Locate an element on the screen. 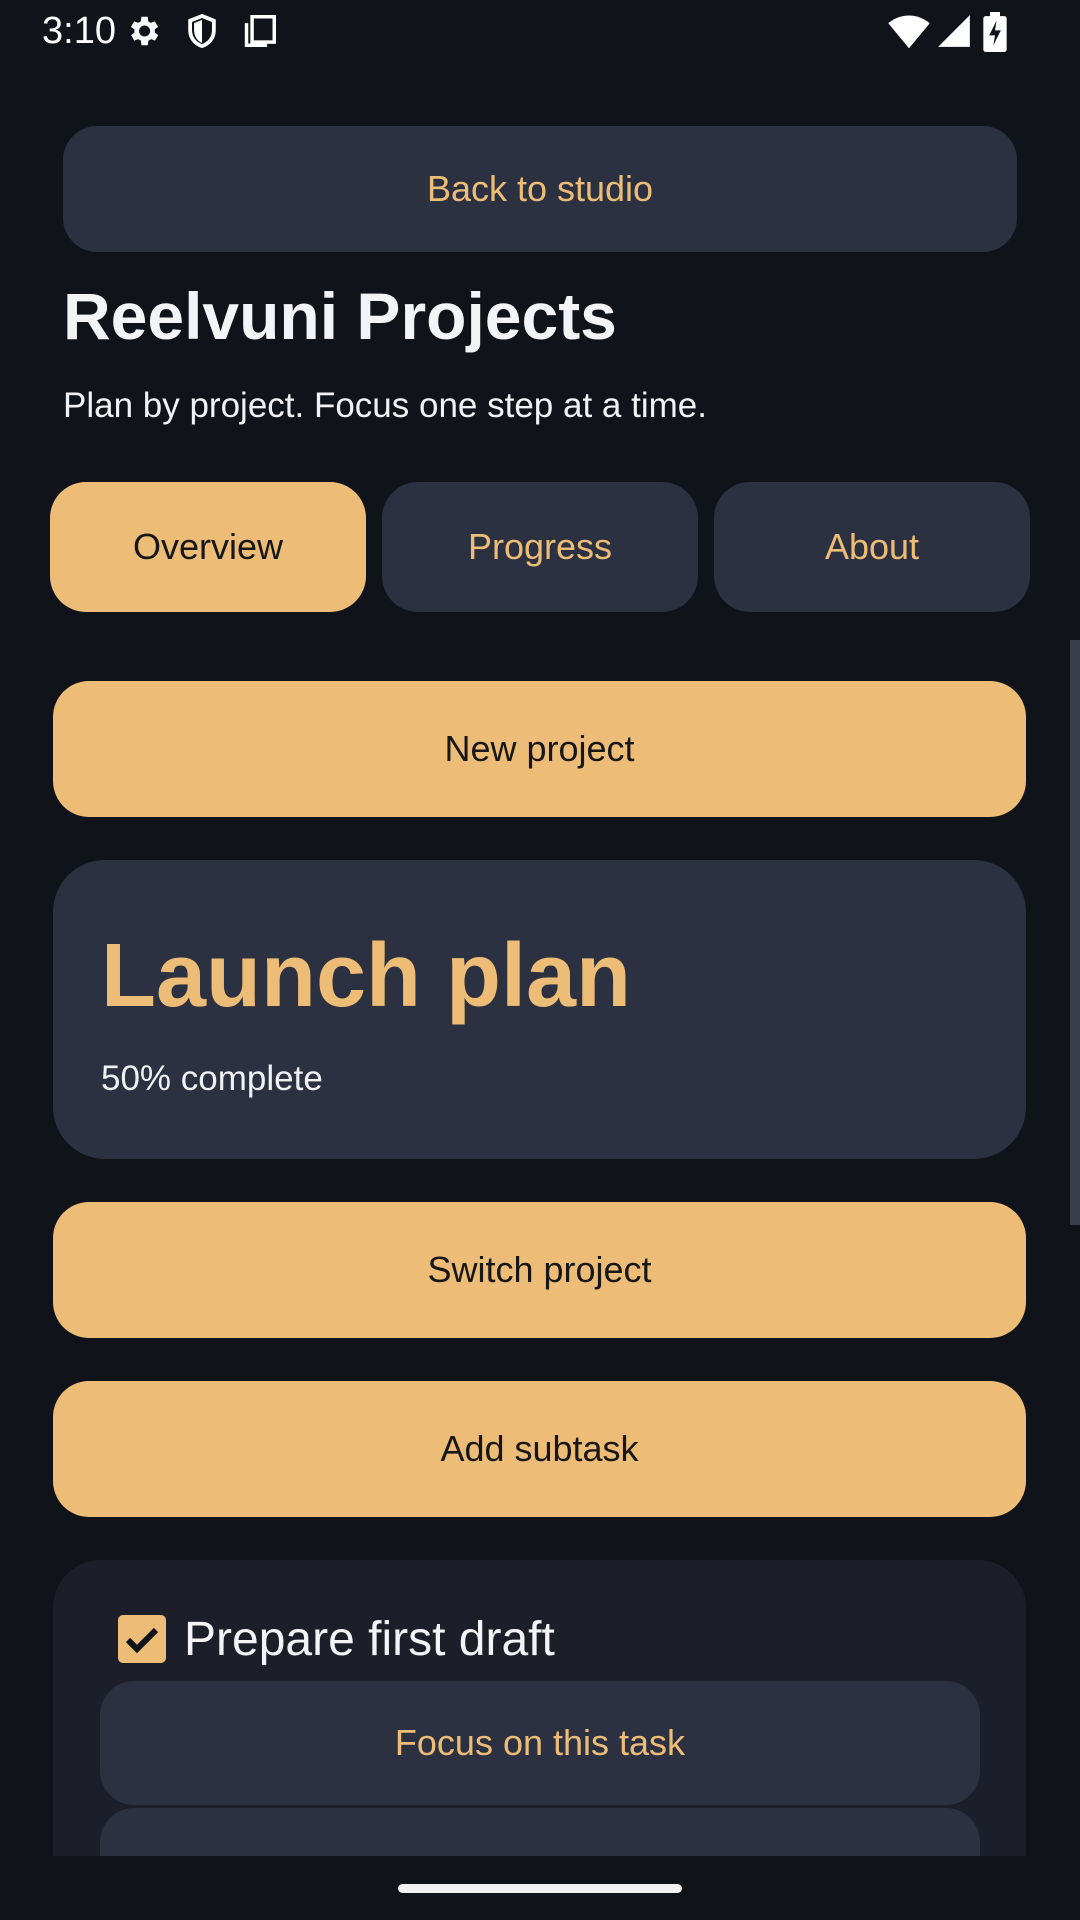 The height and width of the screenshot is (1920, 1080). gear-icon is located at coordinates (143, 33).